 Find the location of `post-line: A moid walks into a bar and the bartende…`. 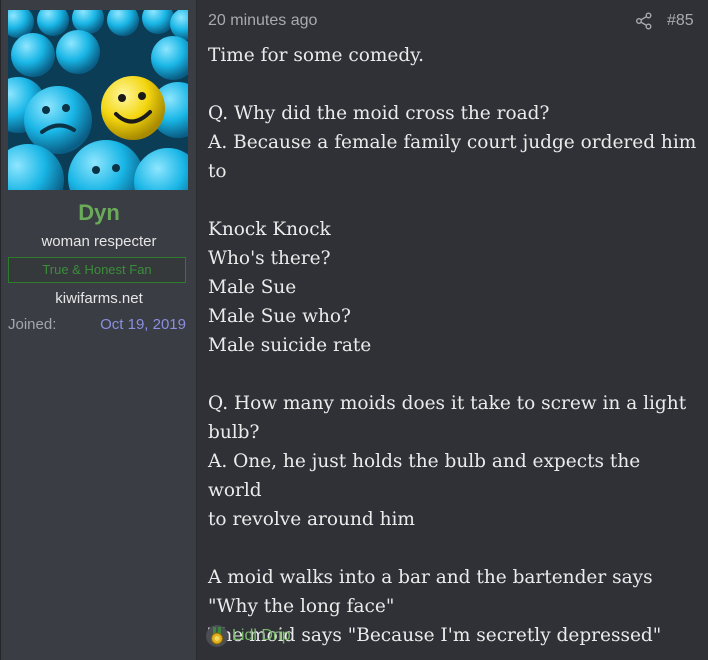

post-line: A moid walks into a bar and the bartende… is located at coordinates (430, 577).